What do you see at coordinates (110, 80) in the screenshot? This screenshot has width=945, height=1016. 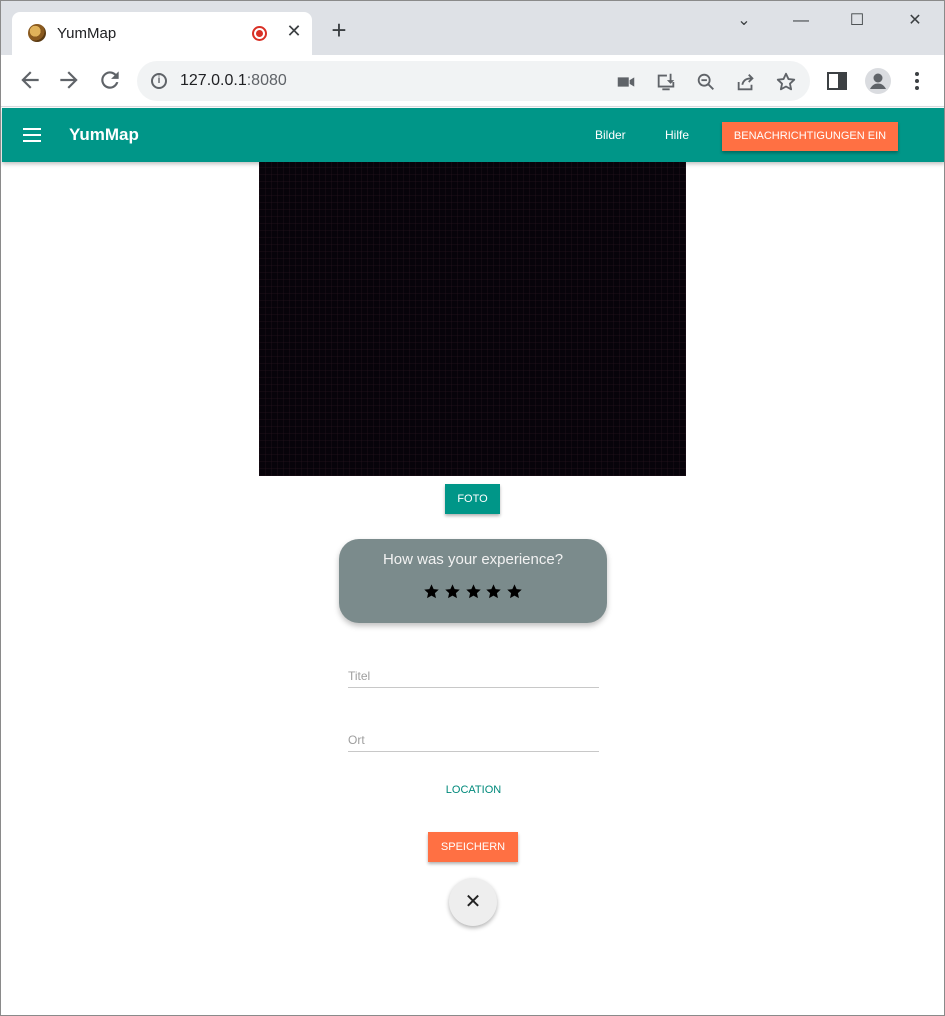 I see `reload-icon` at bounding box center [110, 80].